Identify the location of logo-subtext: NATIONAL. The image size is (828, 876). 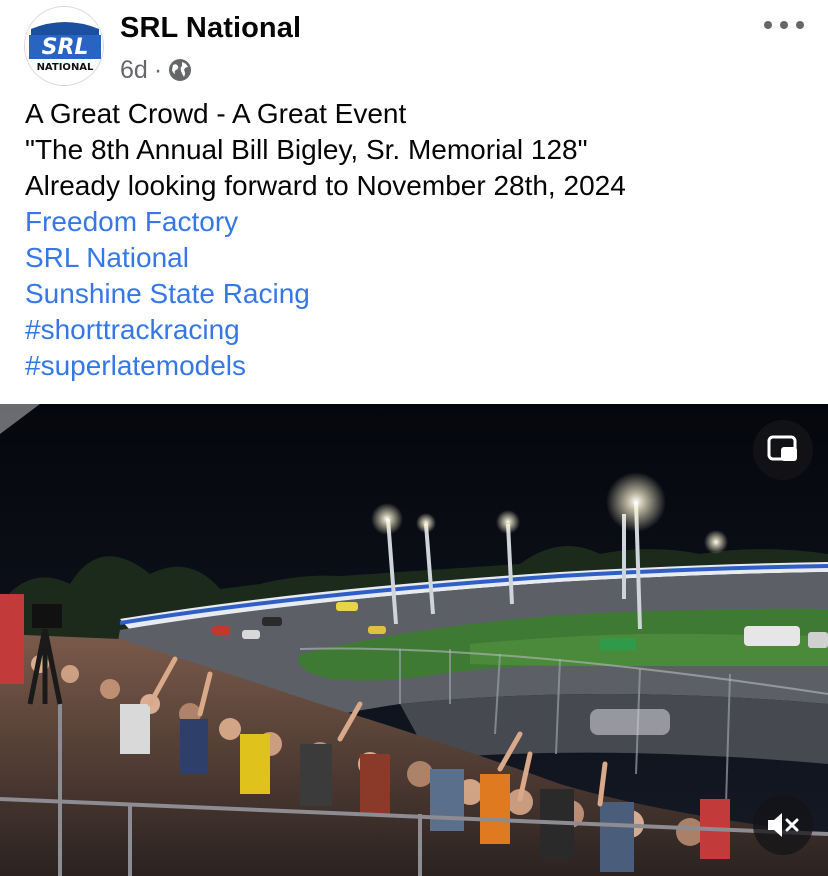
(65, 67).